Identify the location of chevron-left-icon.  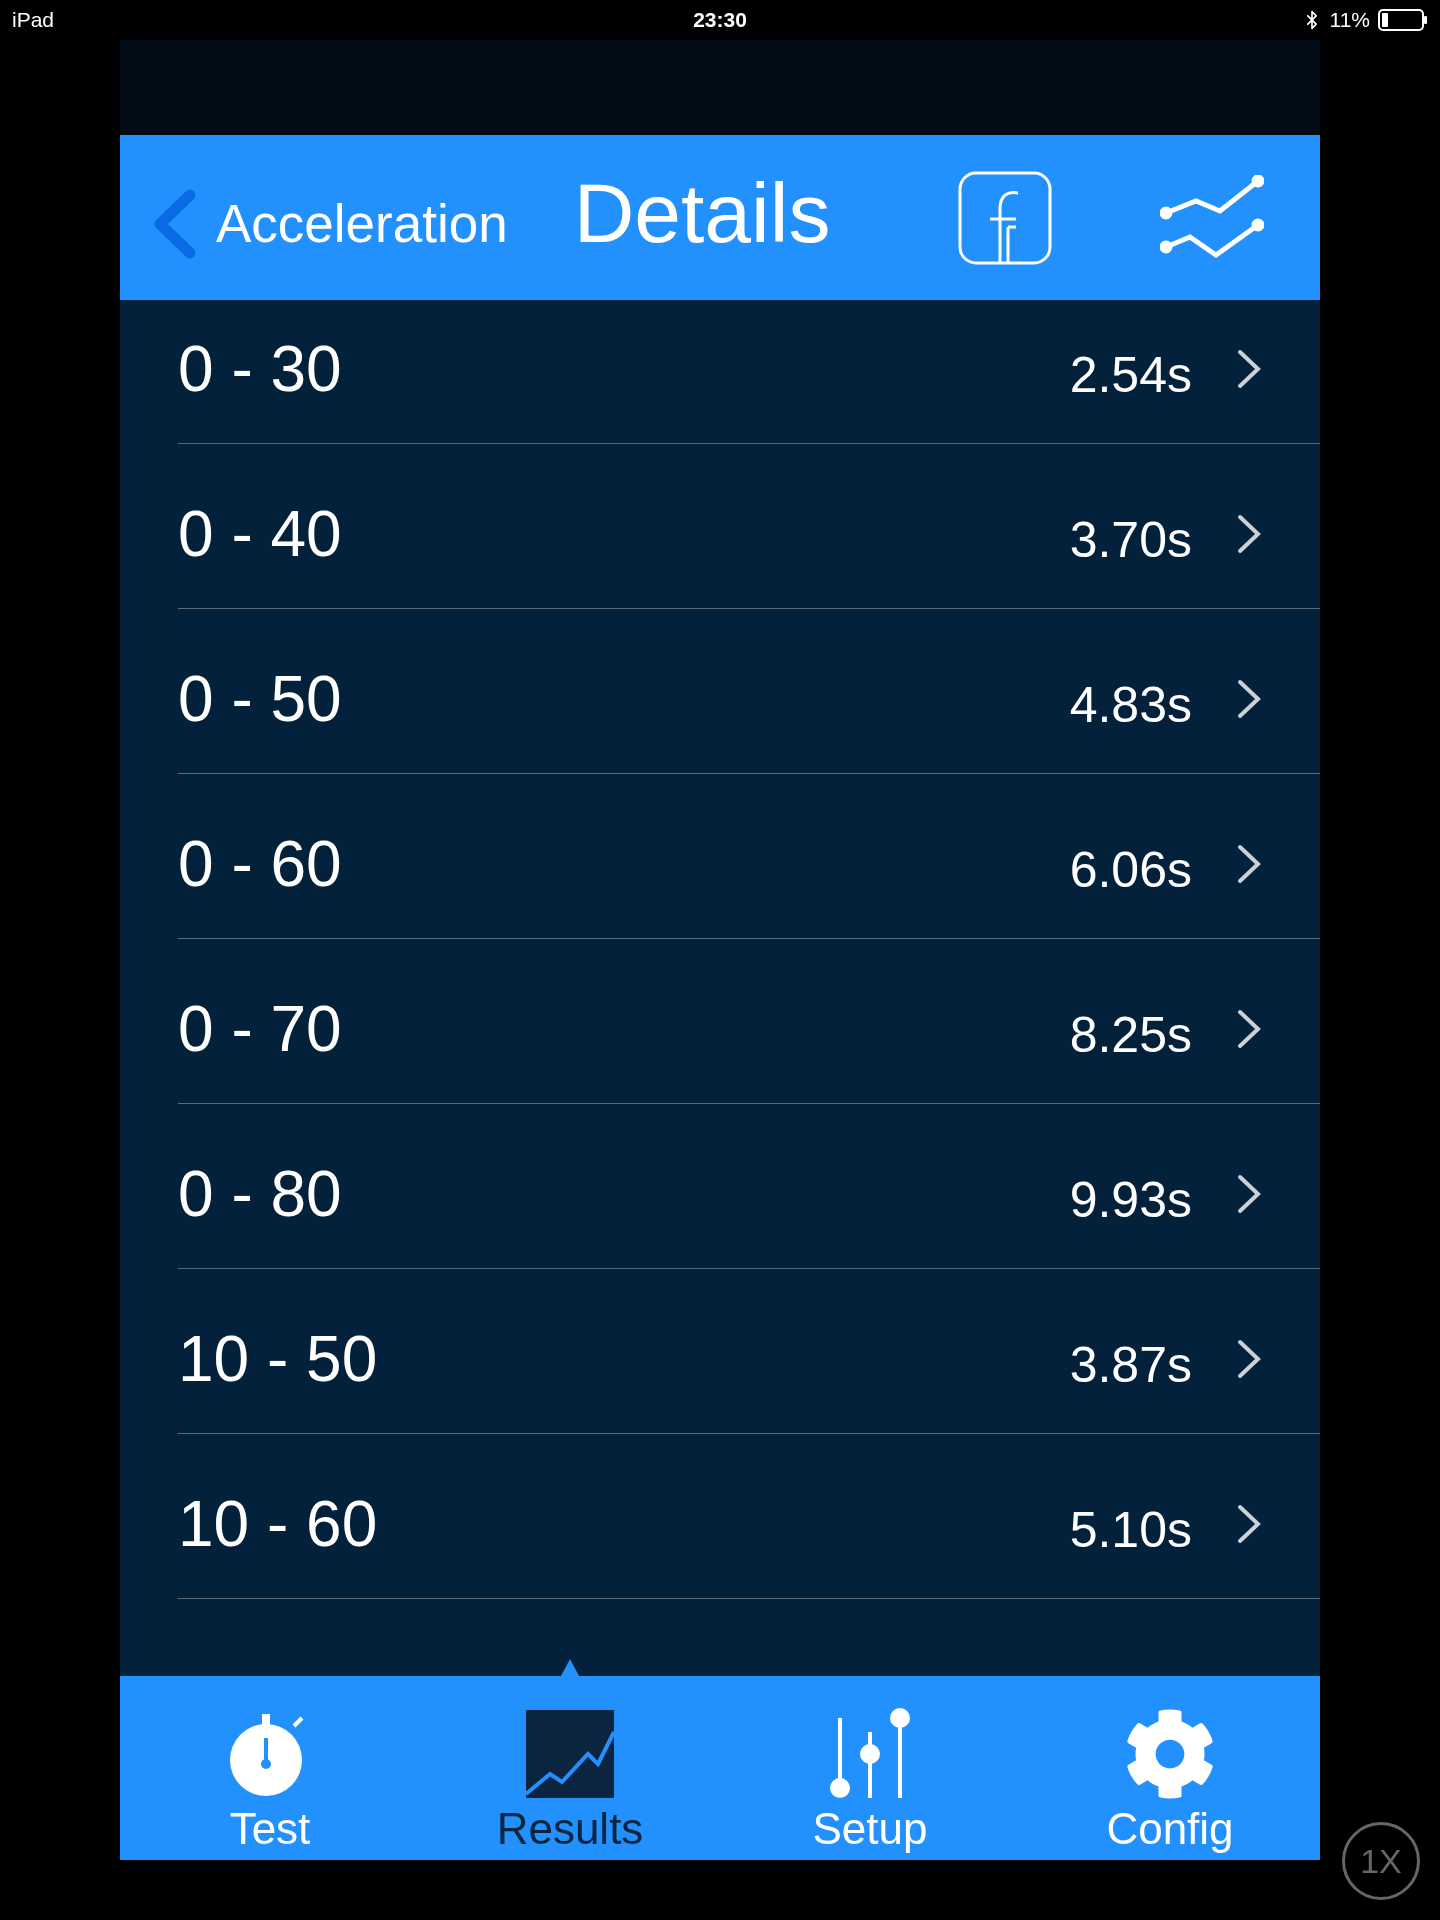
(175, 223).